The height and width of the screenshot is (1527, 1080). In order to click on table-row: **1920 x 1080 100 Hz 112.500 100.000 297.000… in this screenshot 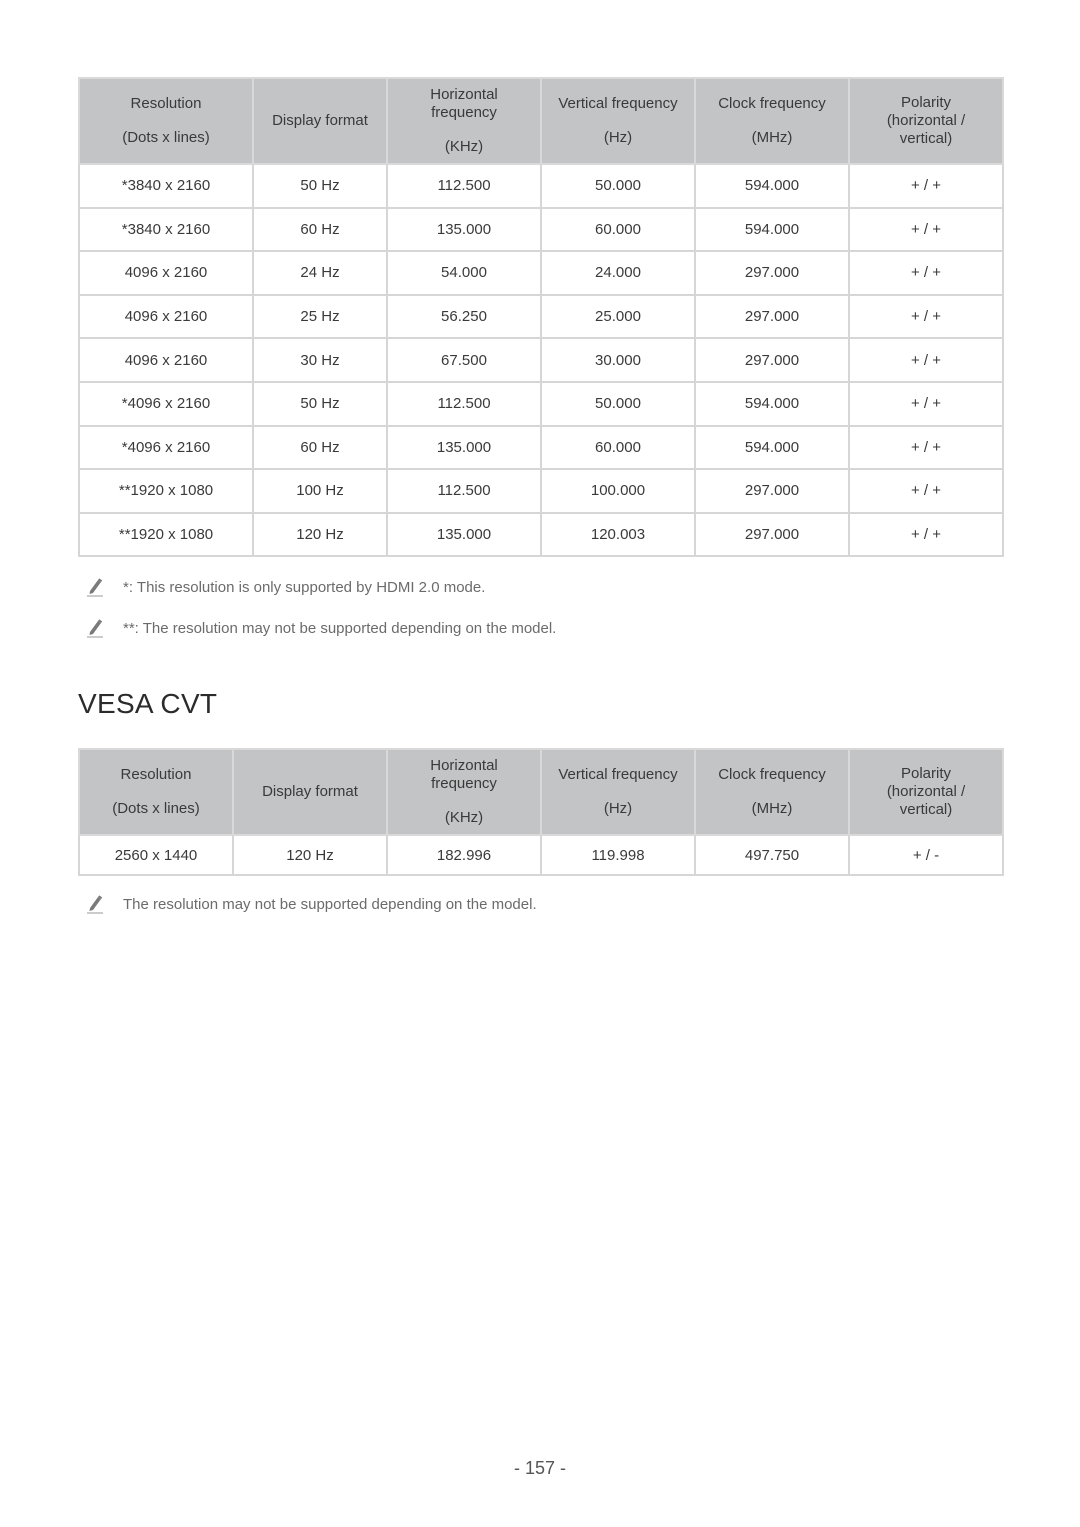, I will do `click(541, 491)`.